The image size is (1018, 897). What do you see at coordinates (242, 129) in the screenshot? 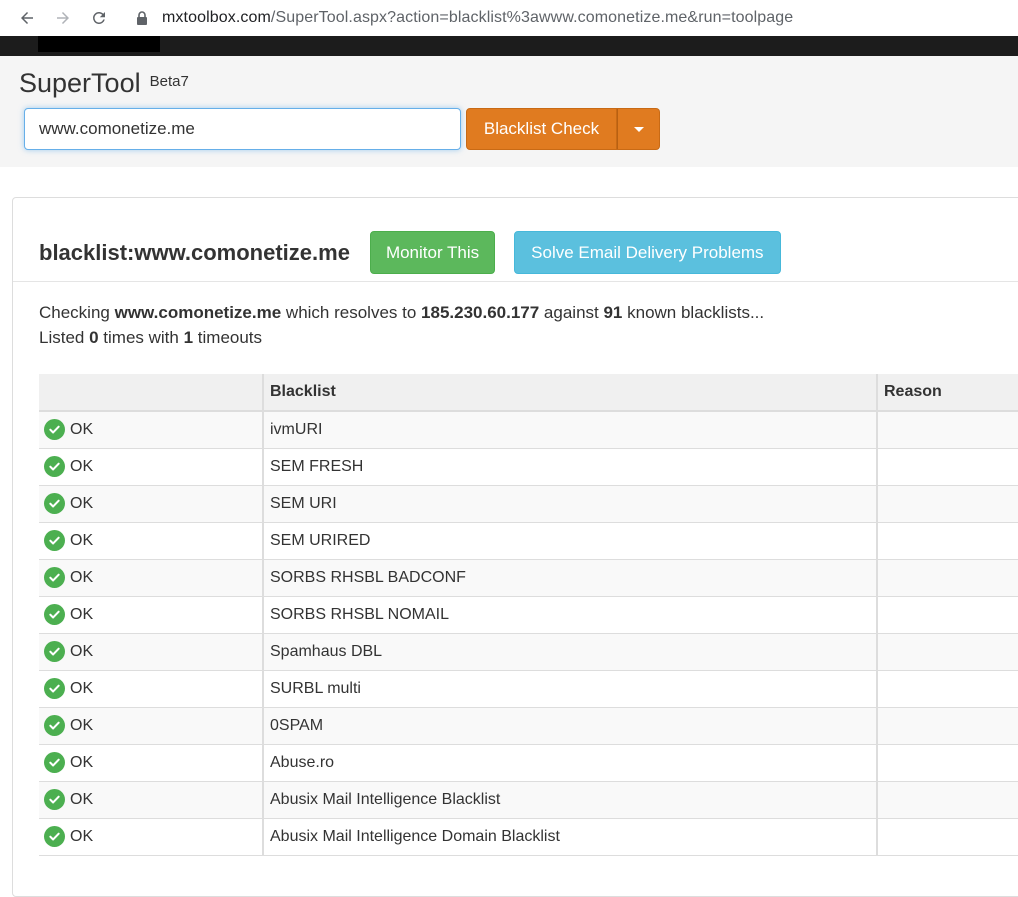
I see `search-input` at bounding box center [242, 129].